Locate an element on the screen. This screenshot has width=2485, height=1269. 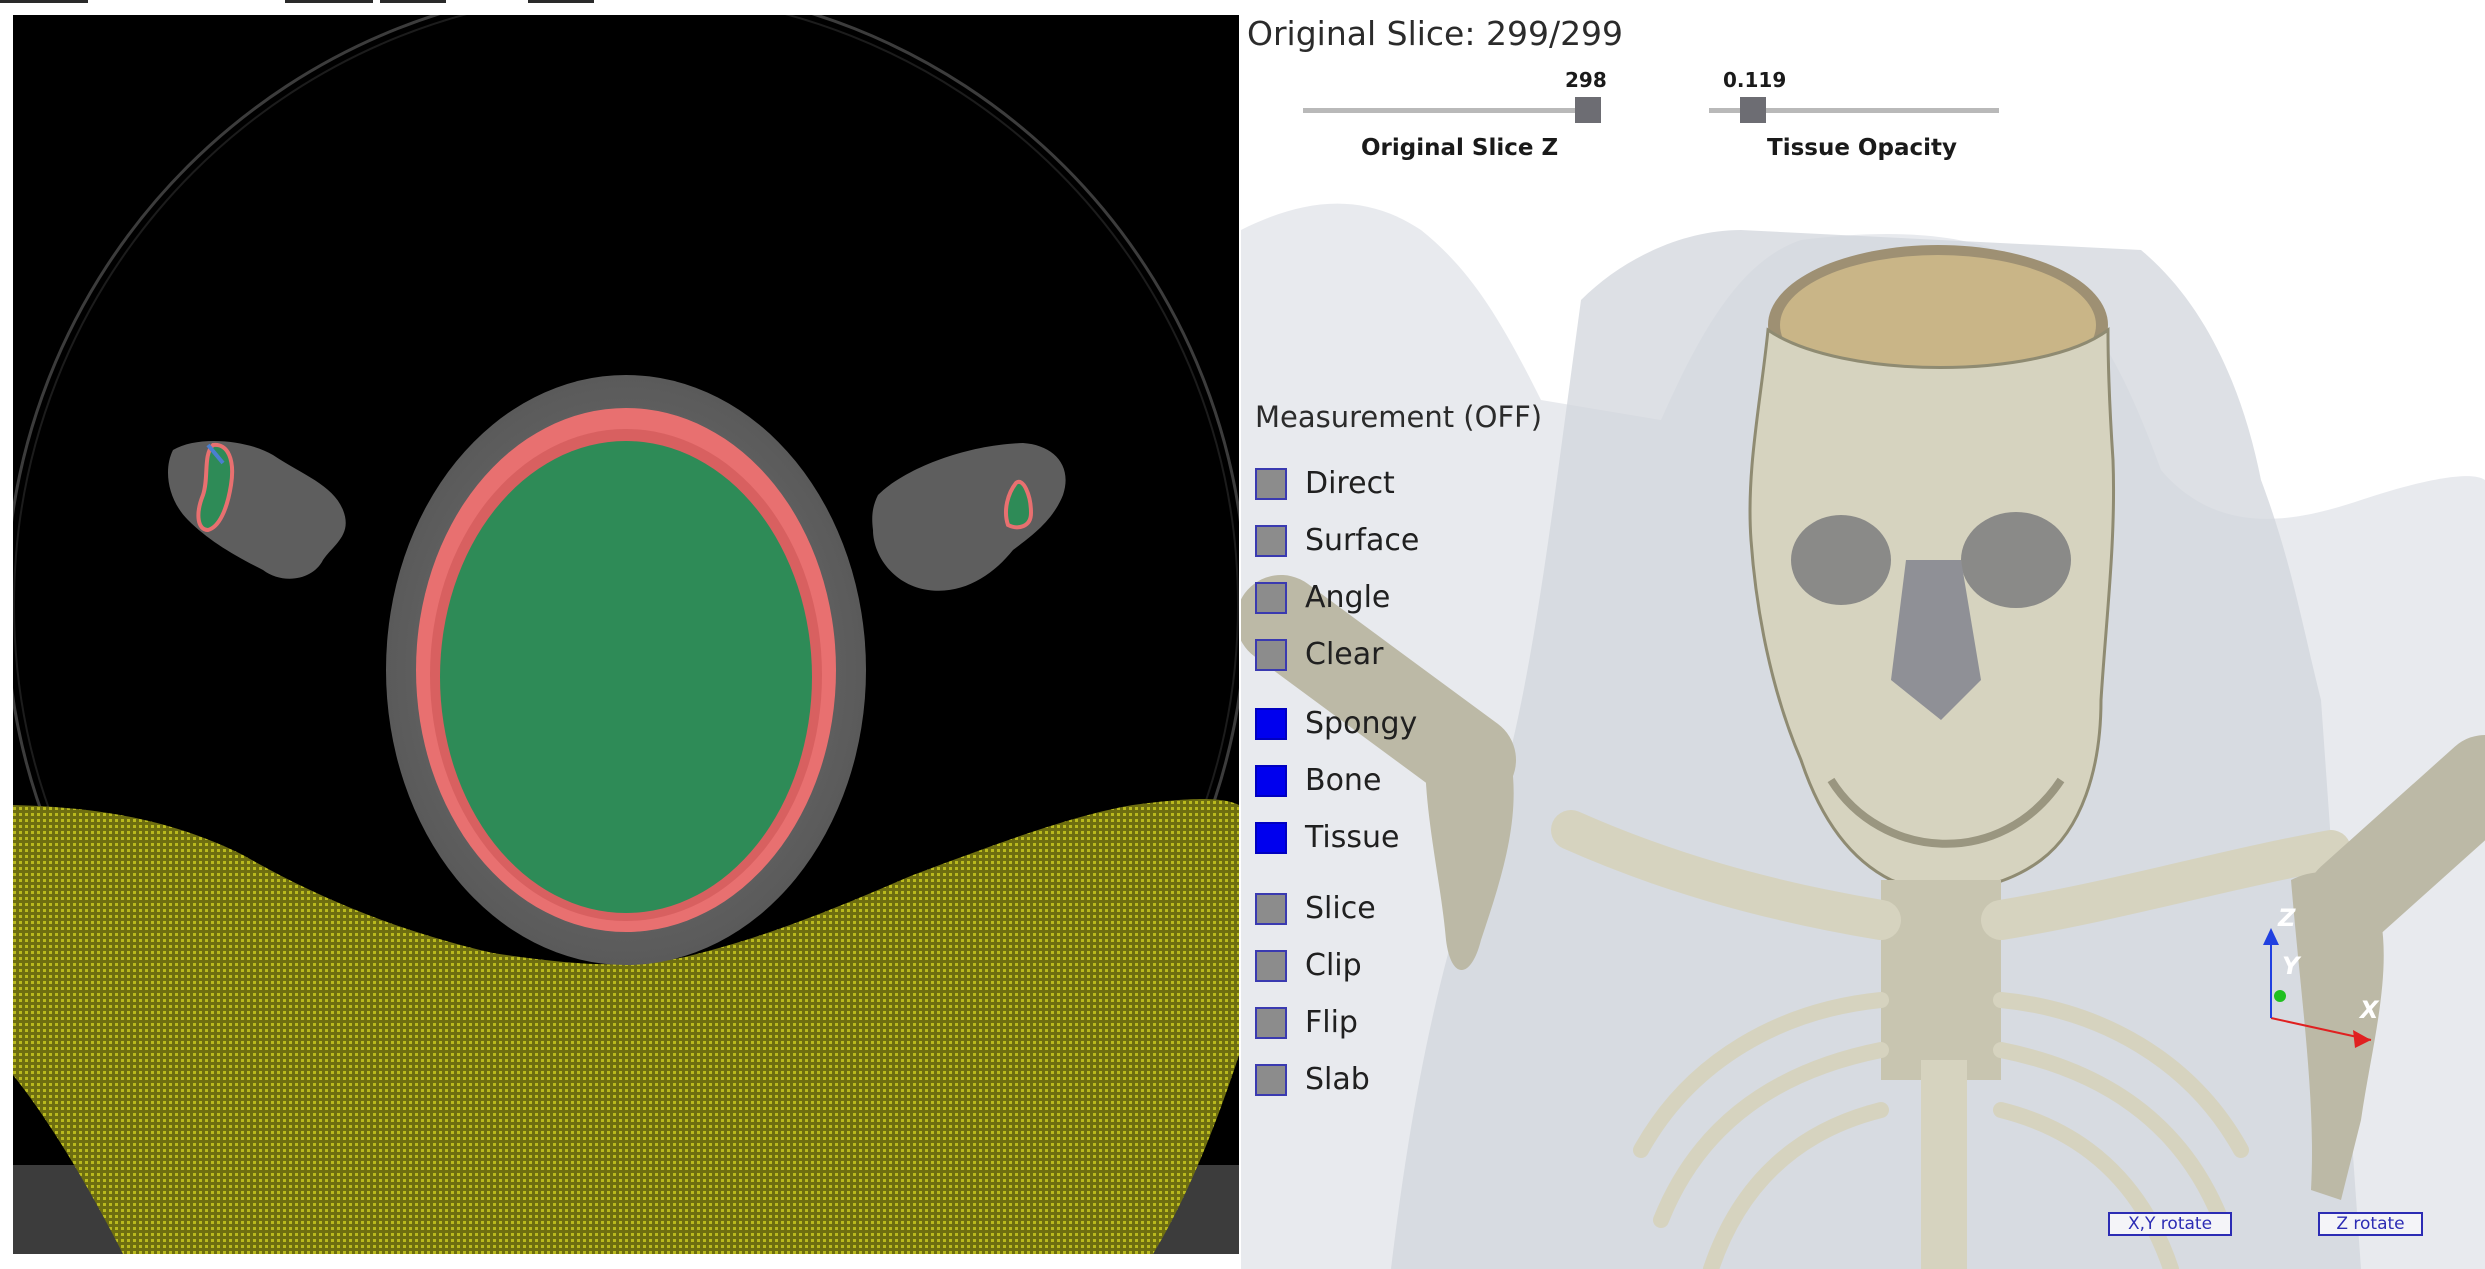
checkbox-label: Bone is located at coordinates (1343, 780).